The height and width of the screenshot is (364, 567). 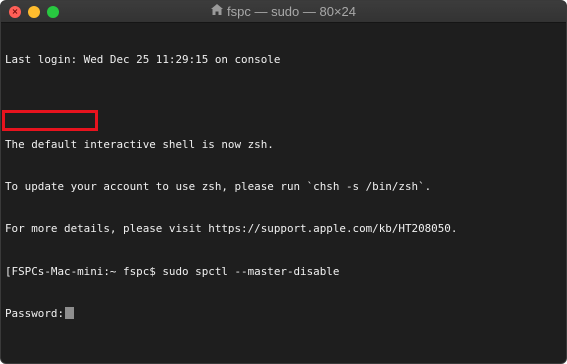 What do you see at coordinates (291, 11) in the screenshot?
I see `window-title: fspc — sudo — 80×24` at bounding box center [291, 11].